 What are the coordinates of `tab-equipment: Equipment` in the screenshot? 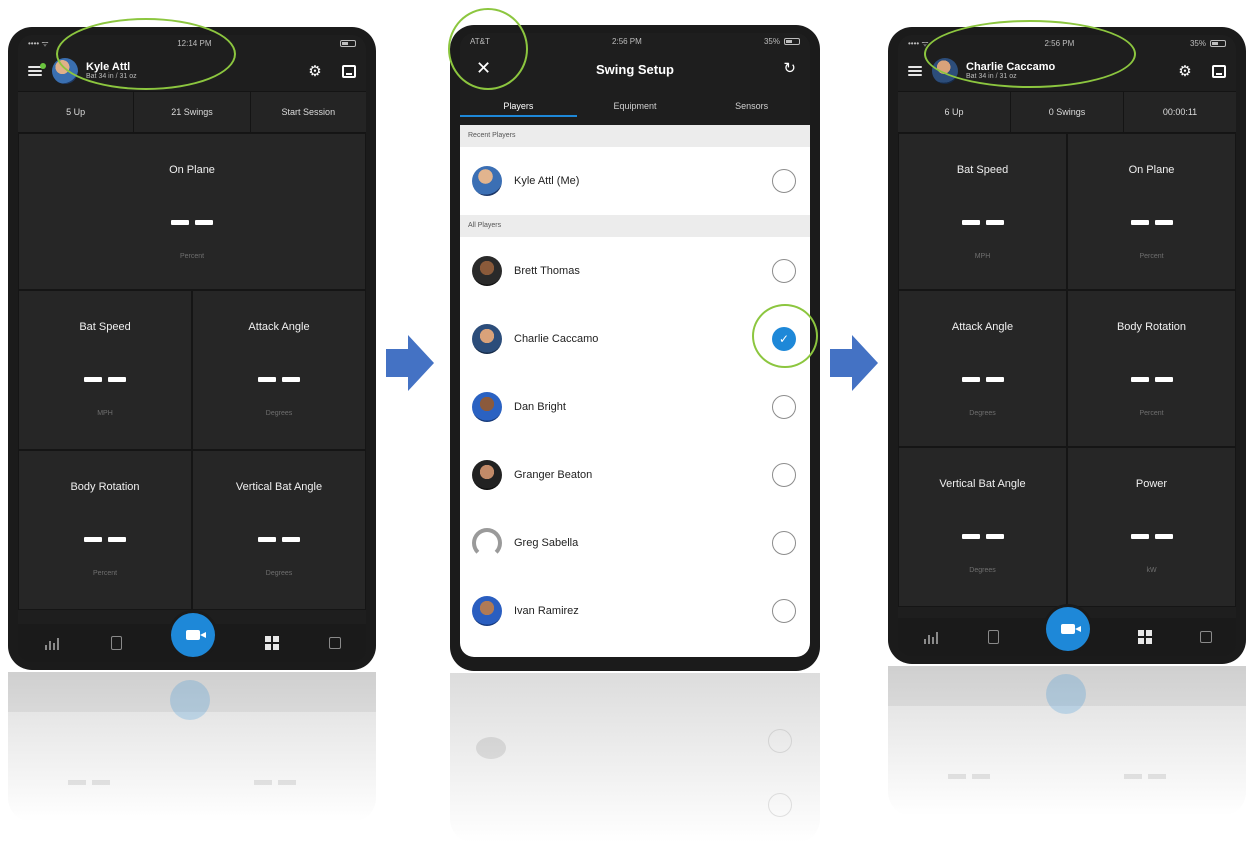 It's located at (635, 106).